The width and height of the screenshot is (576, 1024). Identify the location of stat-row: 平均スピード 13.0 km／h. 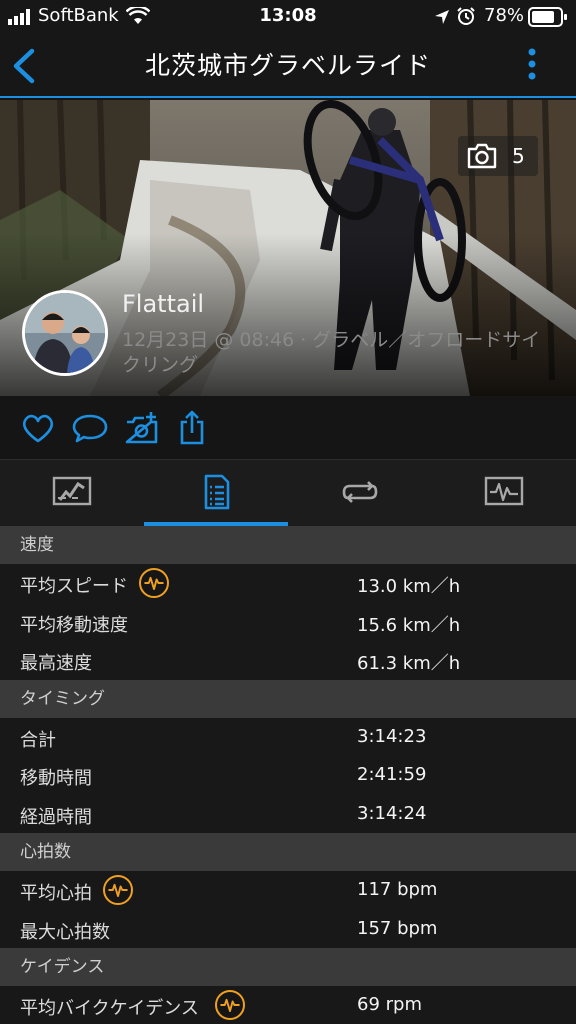
(288, 583).